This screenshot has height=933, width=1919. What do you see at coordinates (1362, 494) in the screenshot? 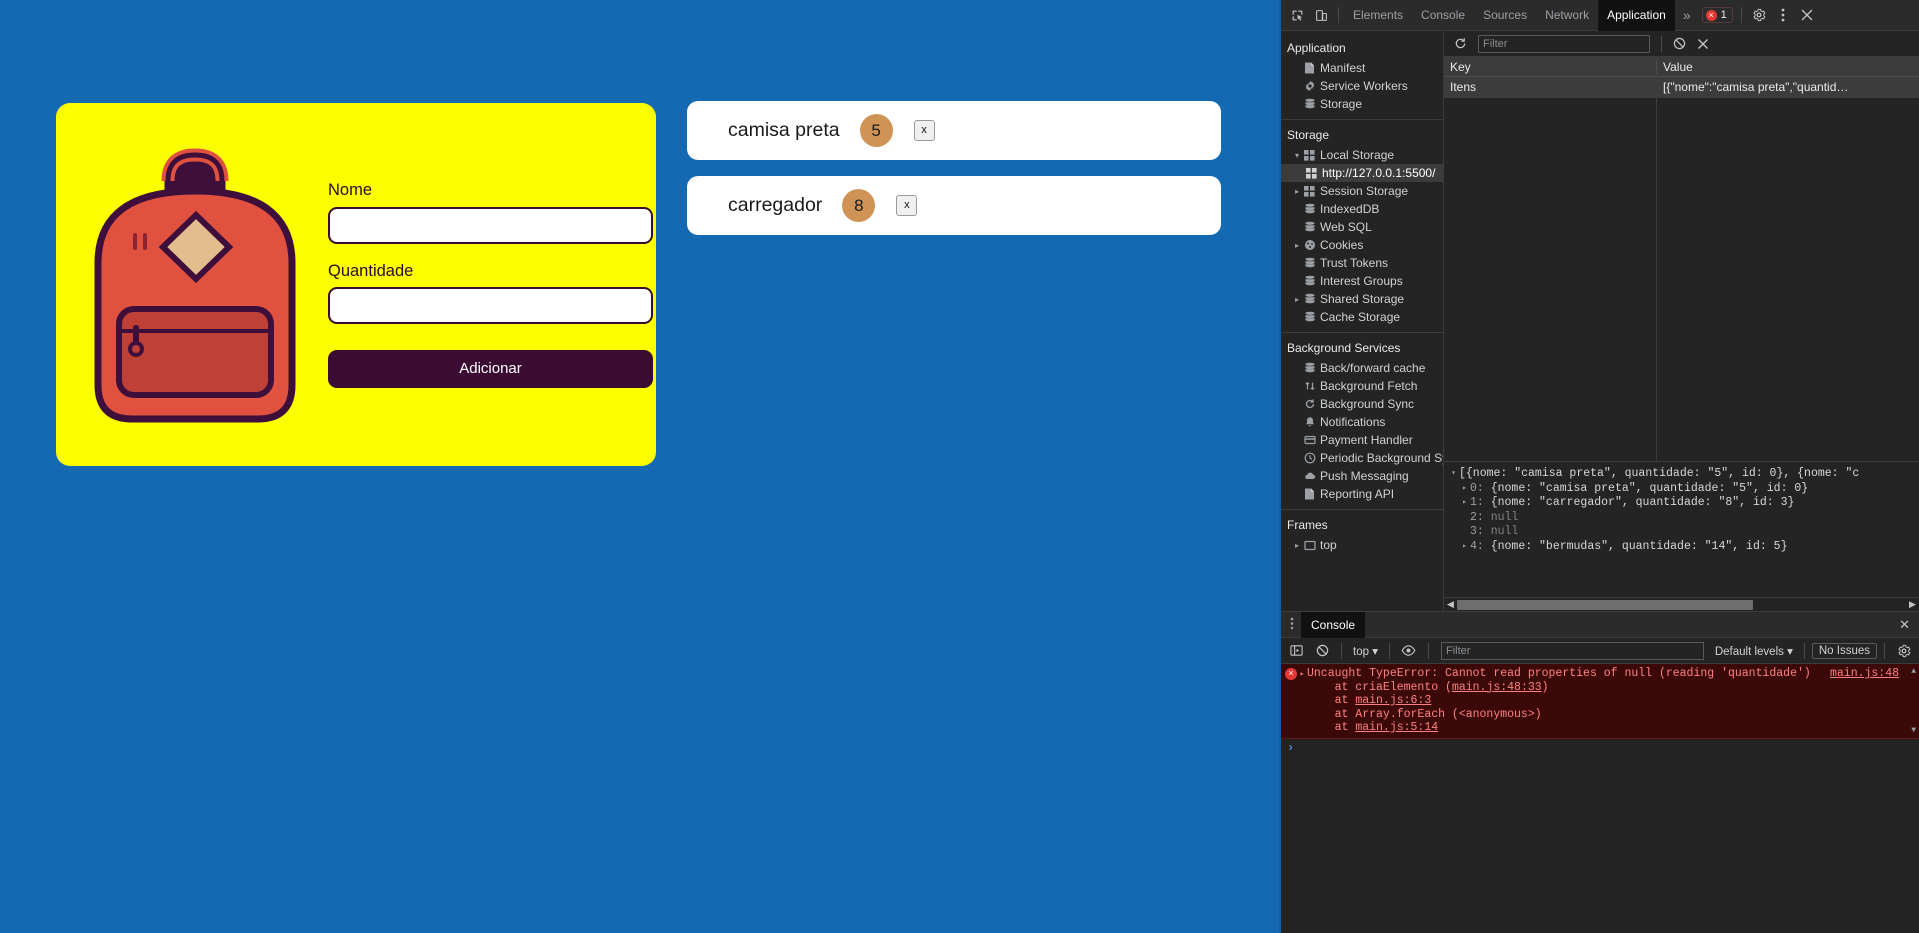
I see `sidebar-item-reporting-api: Reporting API` at bounding box center [1362, 494].